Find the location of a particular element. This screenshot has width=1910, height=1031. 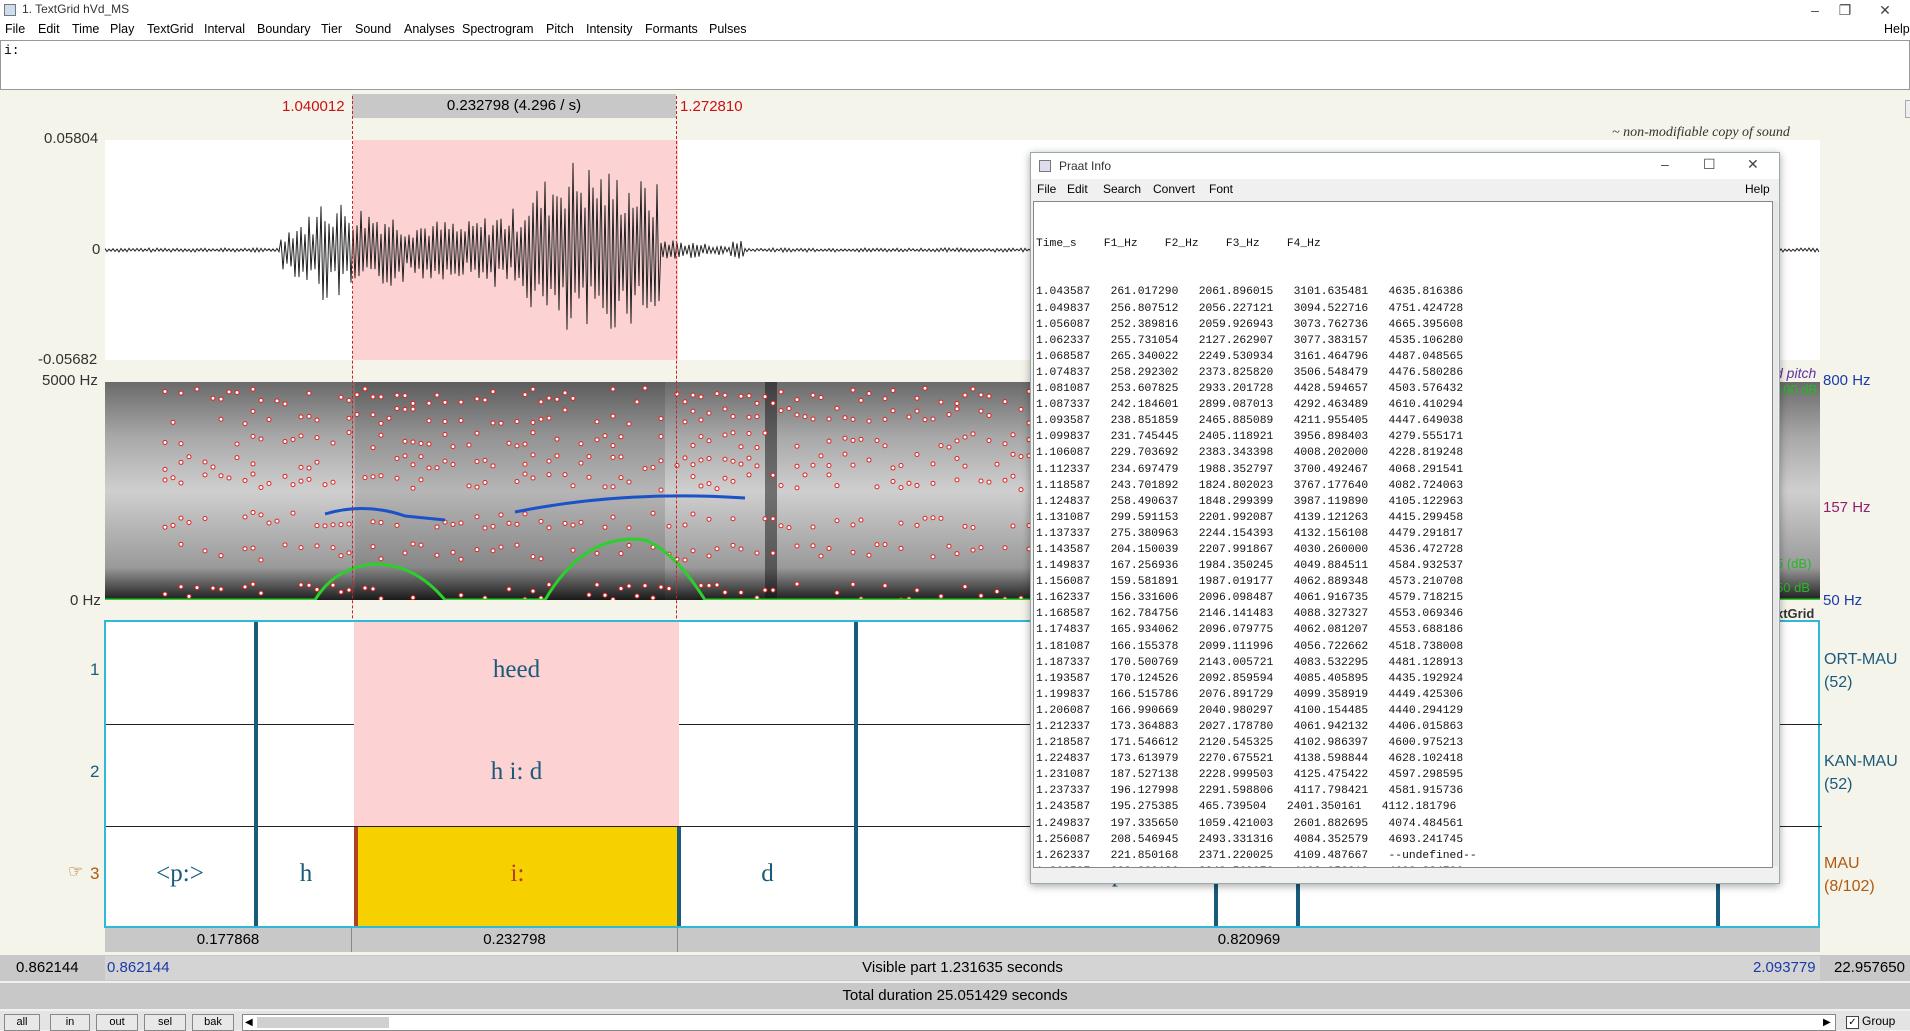

horizontal-scrollbar: ◀ ▶ is located at coordinates (1039, 1022).